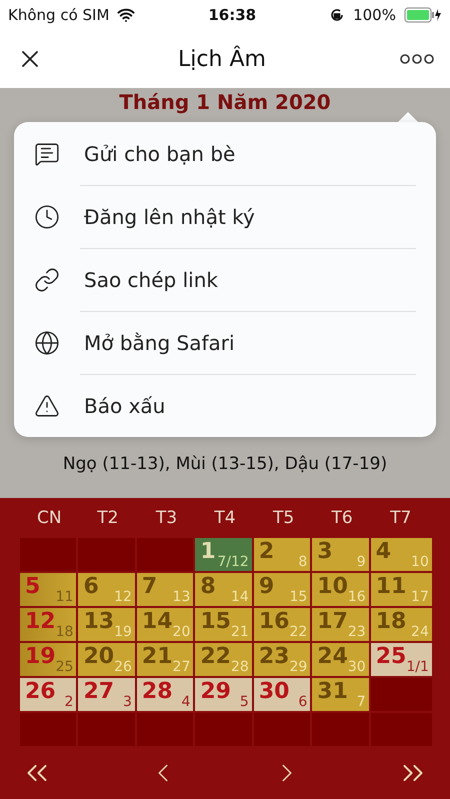  I want to click on message-icon, so click(47, 153).